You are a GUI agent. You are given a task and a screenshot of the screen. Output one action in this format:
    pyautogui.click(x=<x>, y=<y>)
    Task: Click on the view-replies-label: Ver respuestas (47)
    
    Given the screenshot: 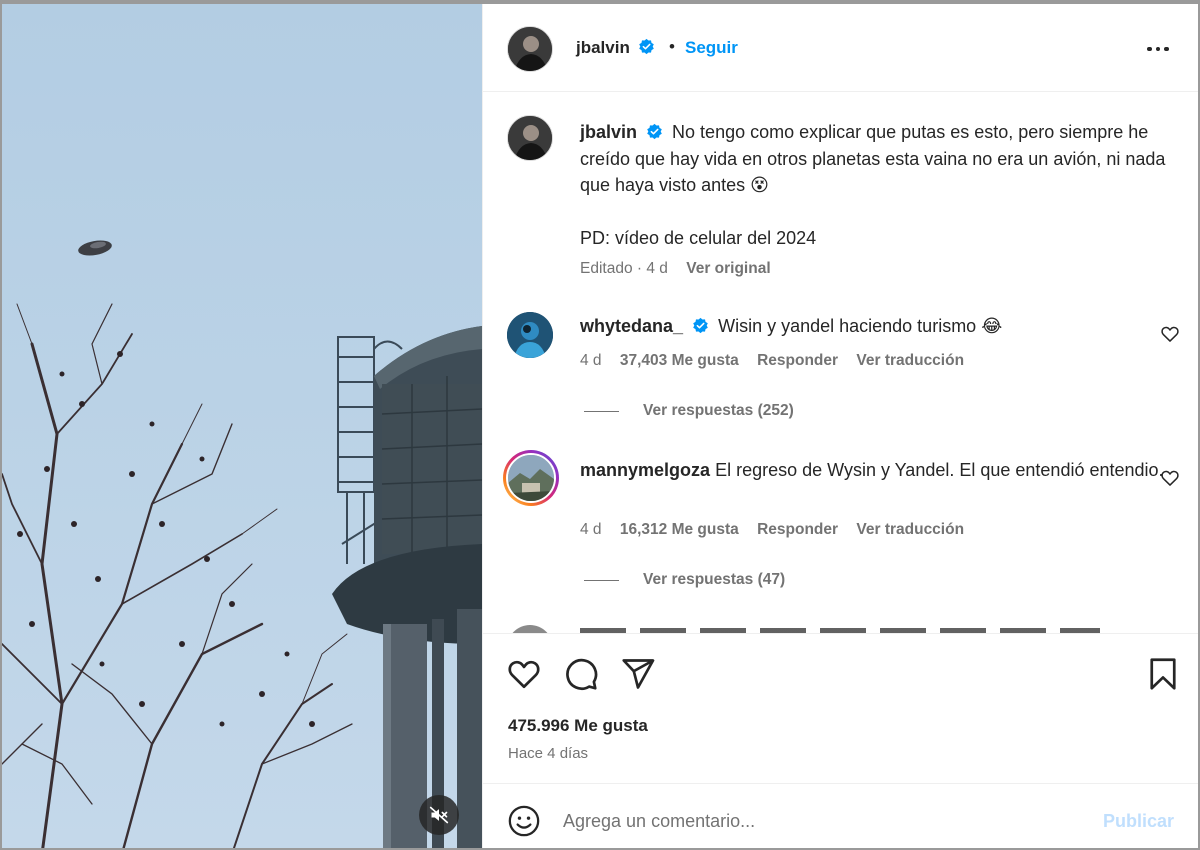 What is the action you would take?
    pyautogui.click(x=714, y=579)
    